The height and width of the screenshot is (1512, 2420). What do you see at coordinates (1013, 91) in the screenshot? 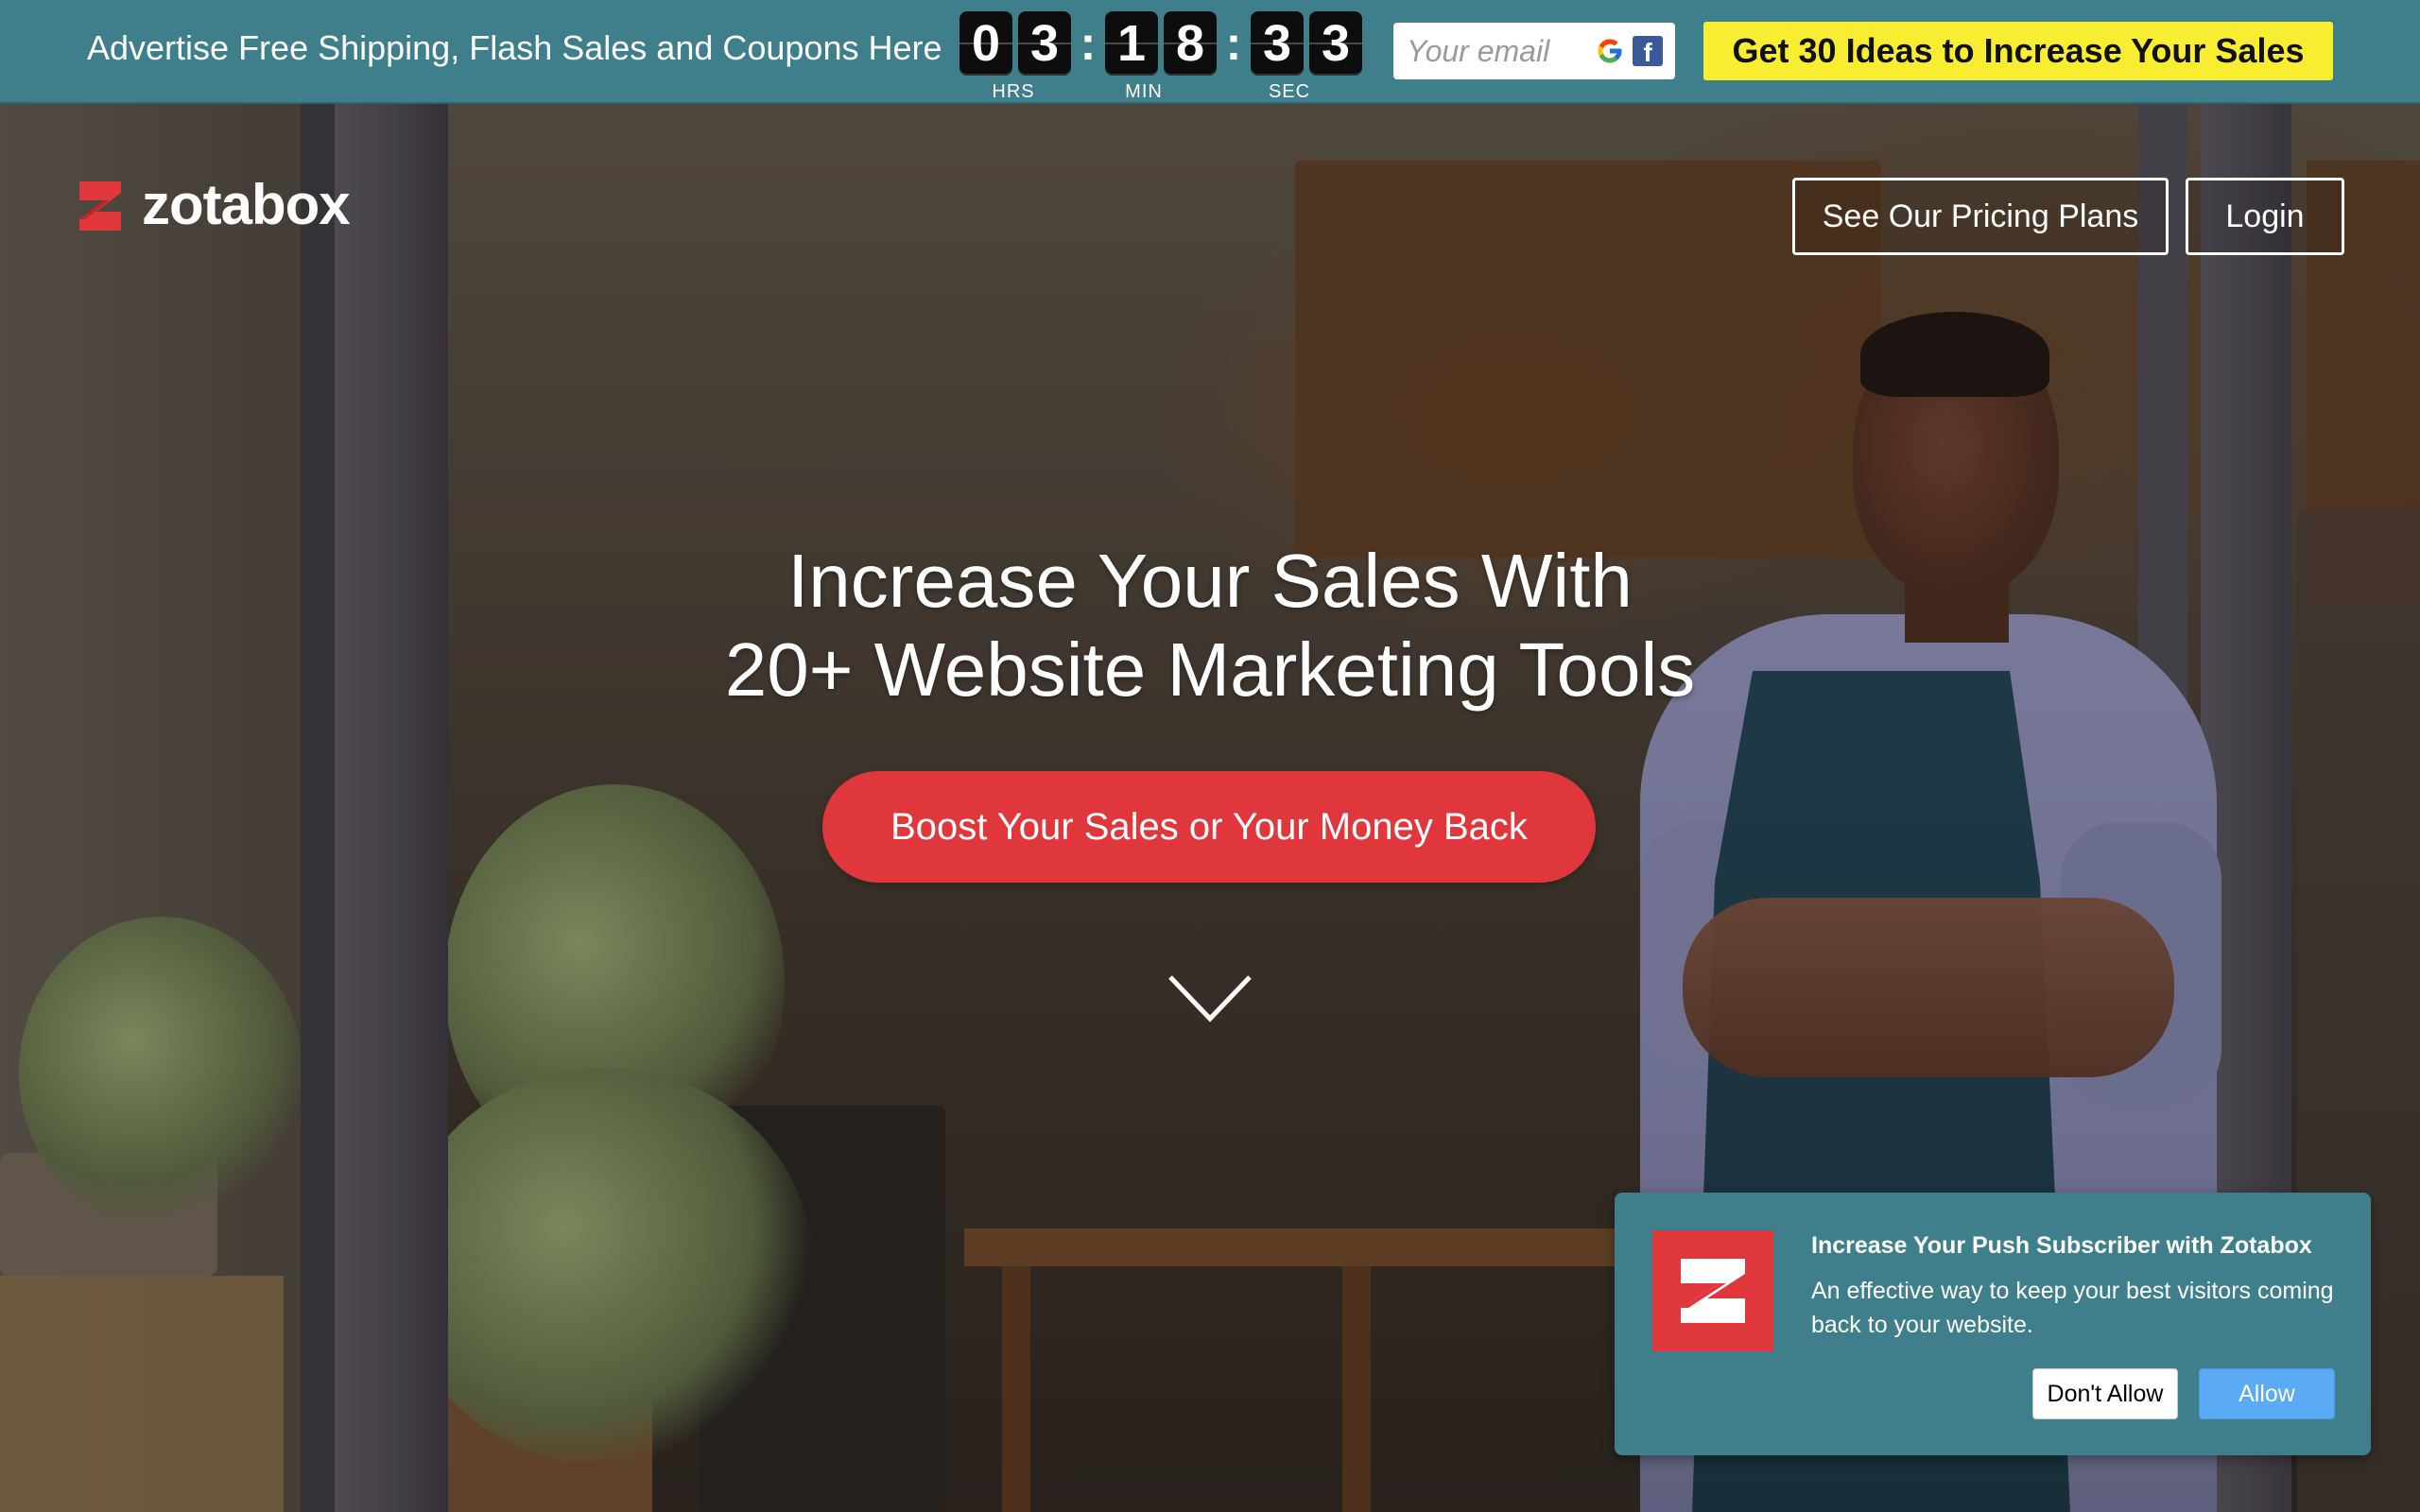
I see `countdown-label-hours: HRS` at bounding box center [1013, 91].